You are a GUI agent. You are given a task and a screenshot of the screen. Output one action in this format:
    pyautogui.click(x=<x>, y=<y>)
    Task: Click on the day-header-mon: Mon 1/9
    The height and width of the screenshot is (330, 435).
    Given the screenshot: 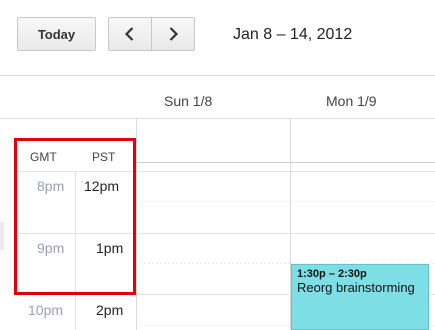 What is the action you would take?
    pyautogui.click(x=351, y=101)
    